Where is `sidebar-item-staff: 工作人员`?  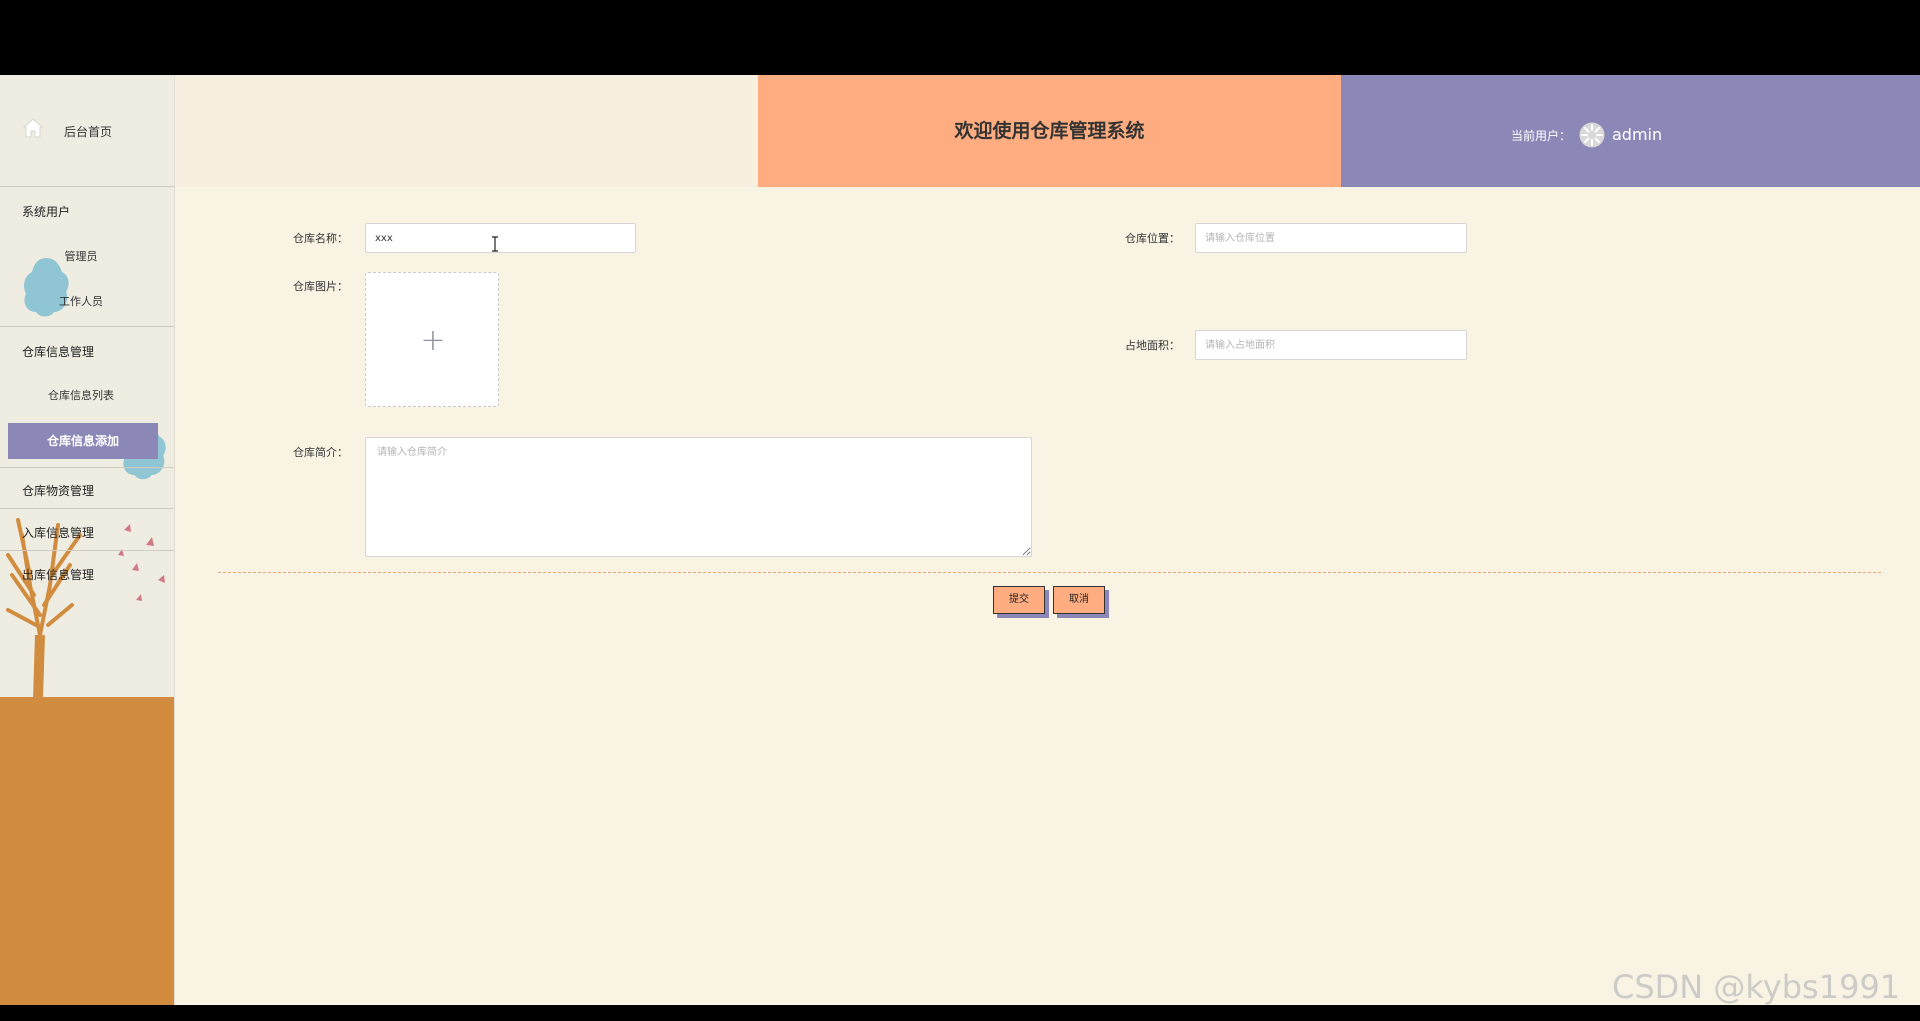 sidebar-item-staff: 工作人员 is located at coordinates (81, 301).